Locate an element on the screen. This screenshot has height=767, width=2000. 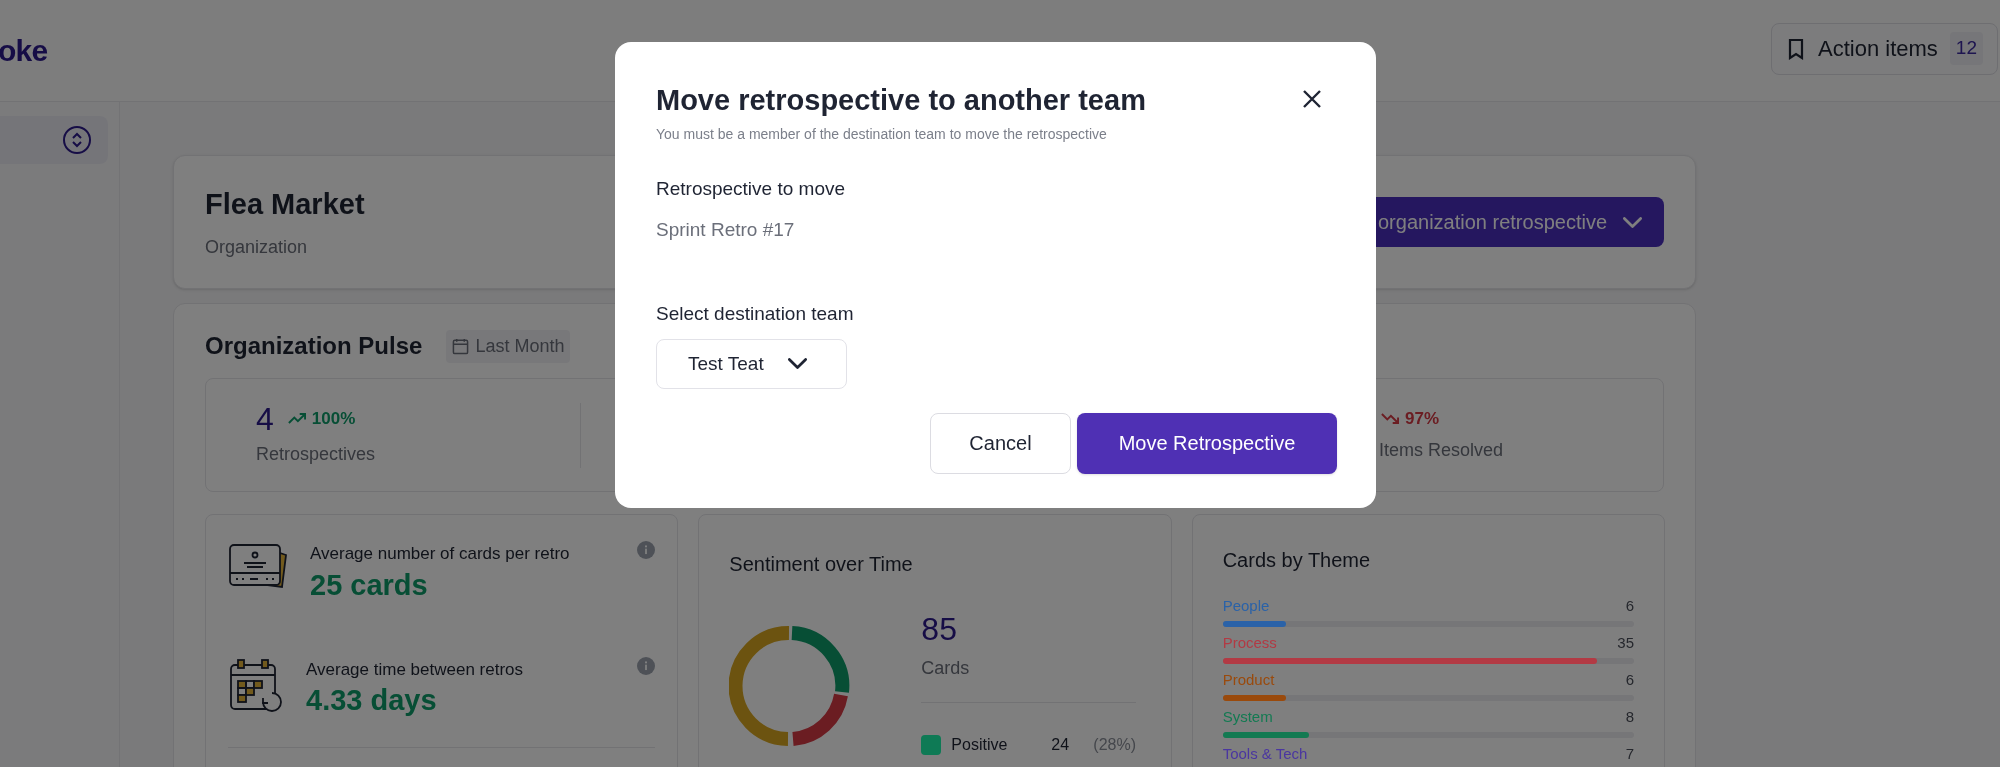
theme-label: Tools & Tech is located at coordinates (1265, 754).